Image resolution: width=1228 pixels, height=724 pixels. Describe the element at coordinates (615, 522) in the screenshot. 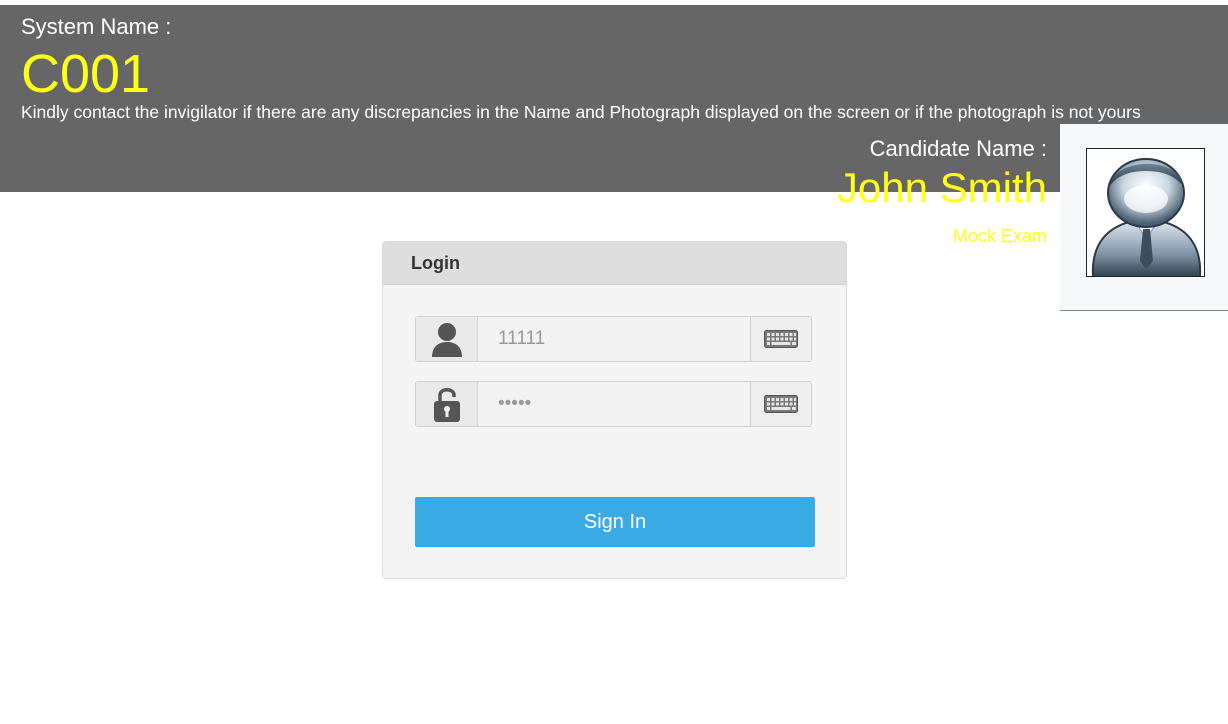

I see `sign-in-button: Sign In` at that location.